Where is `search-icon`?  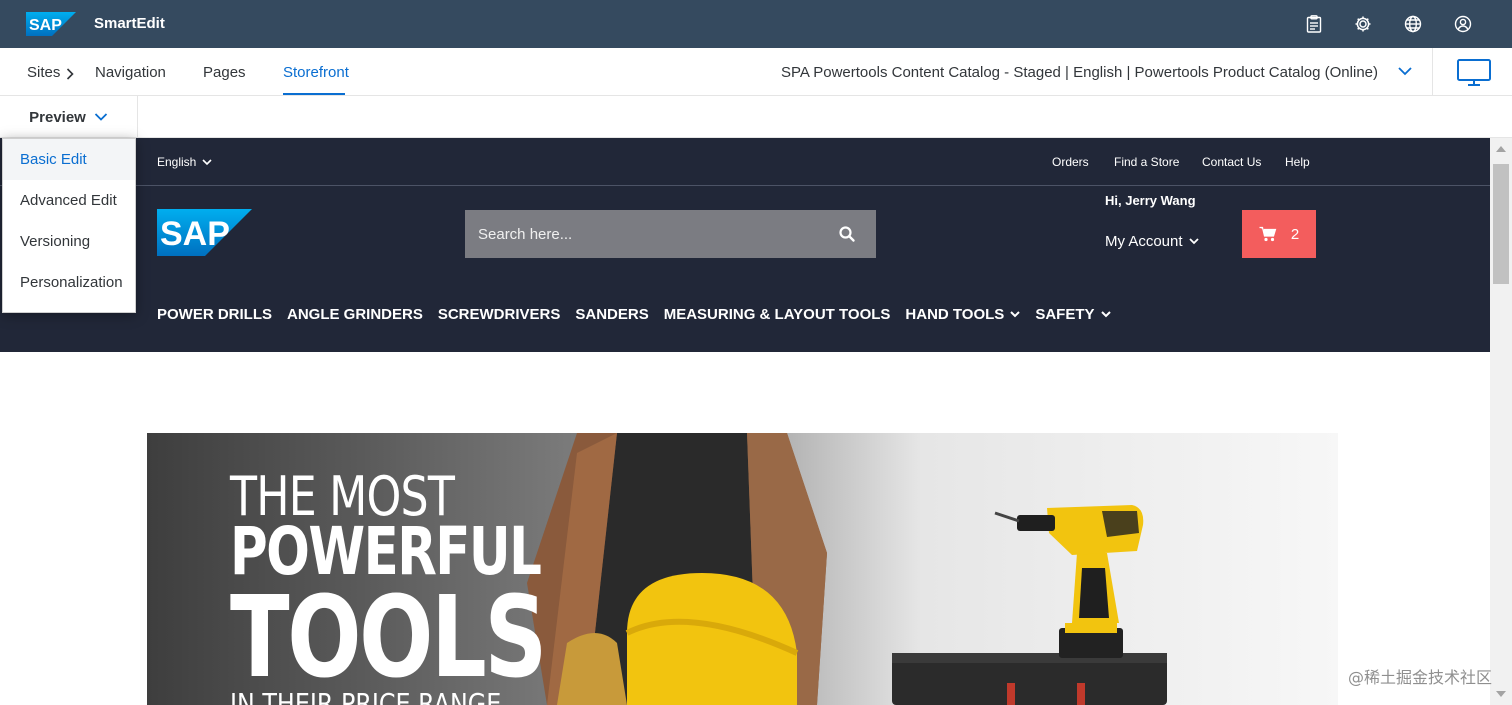 search-icon is located at coordinates (847, 234).